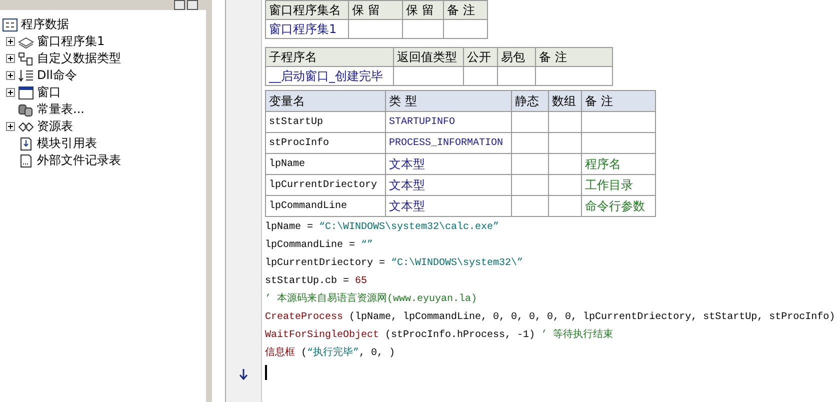  I want to click on code-line: lpName = “C:\WINDOWS\system32\calc.exe”, so click(382, 227).